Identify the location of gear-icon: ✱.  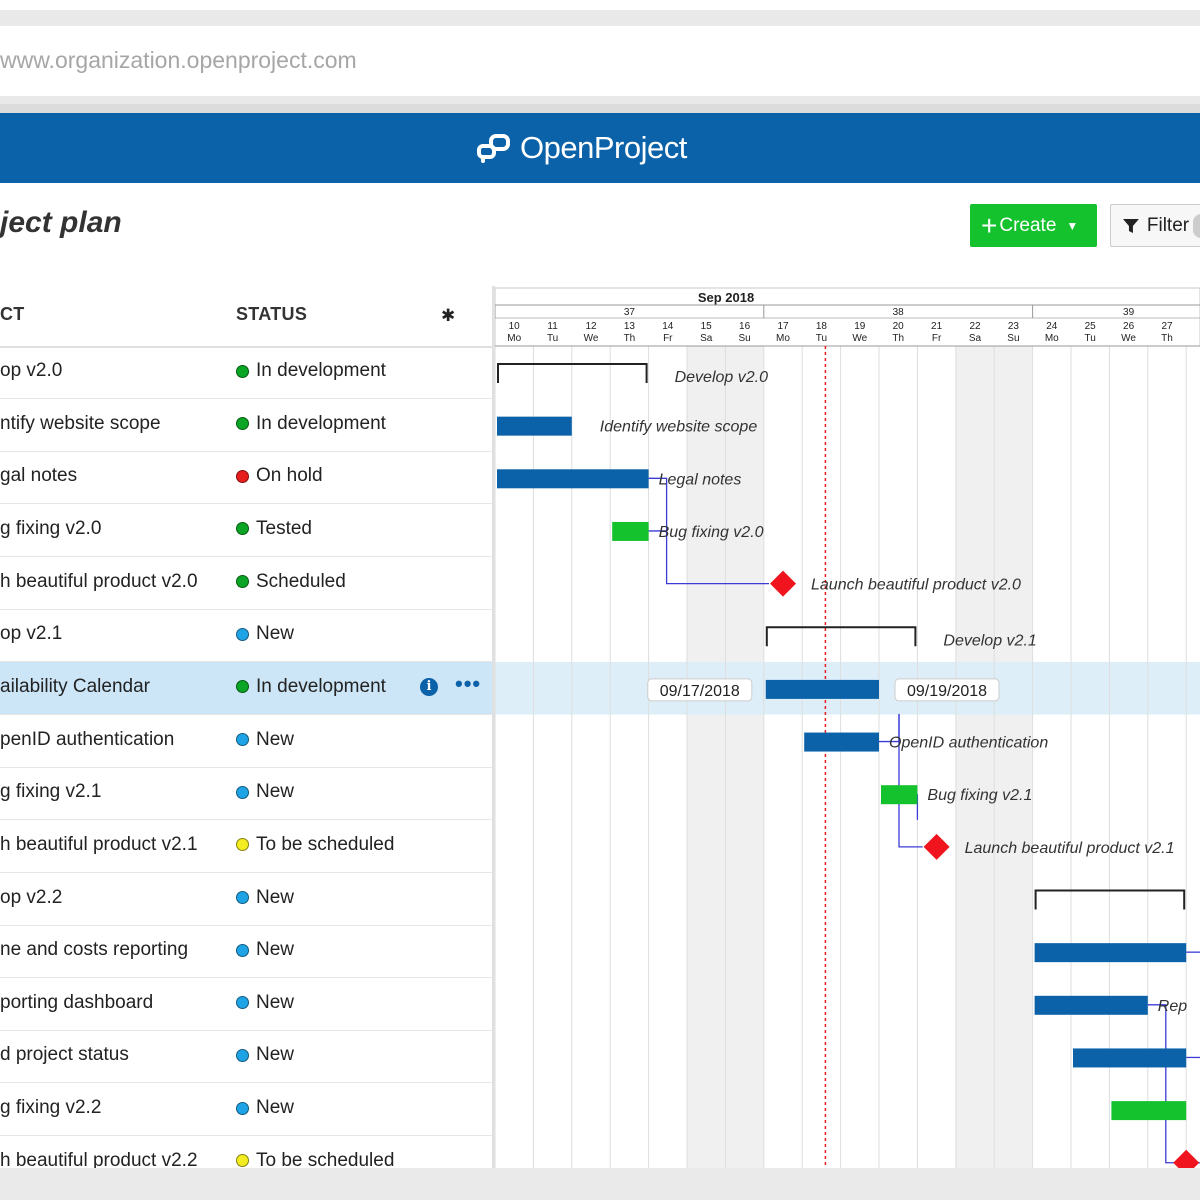
(448, 316).